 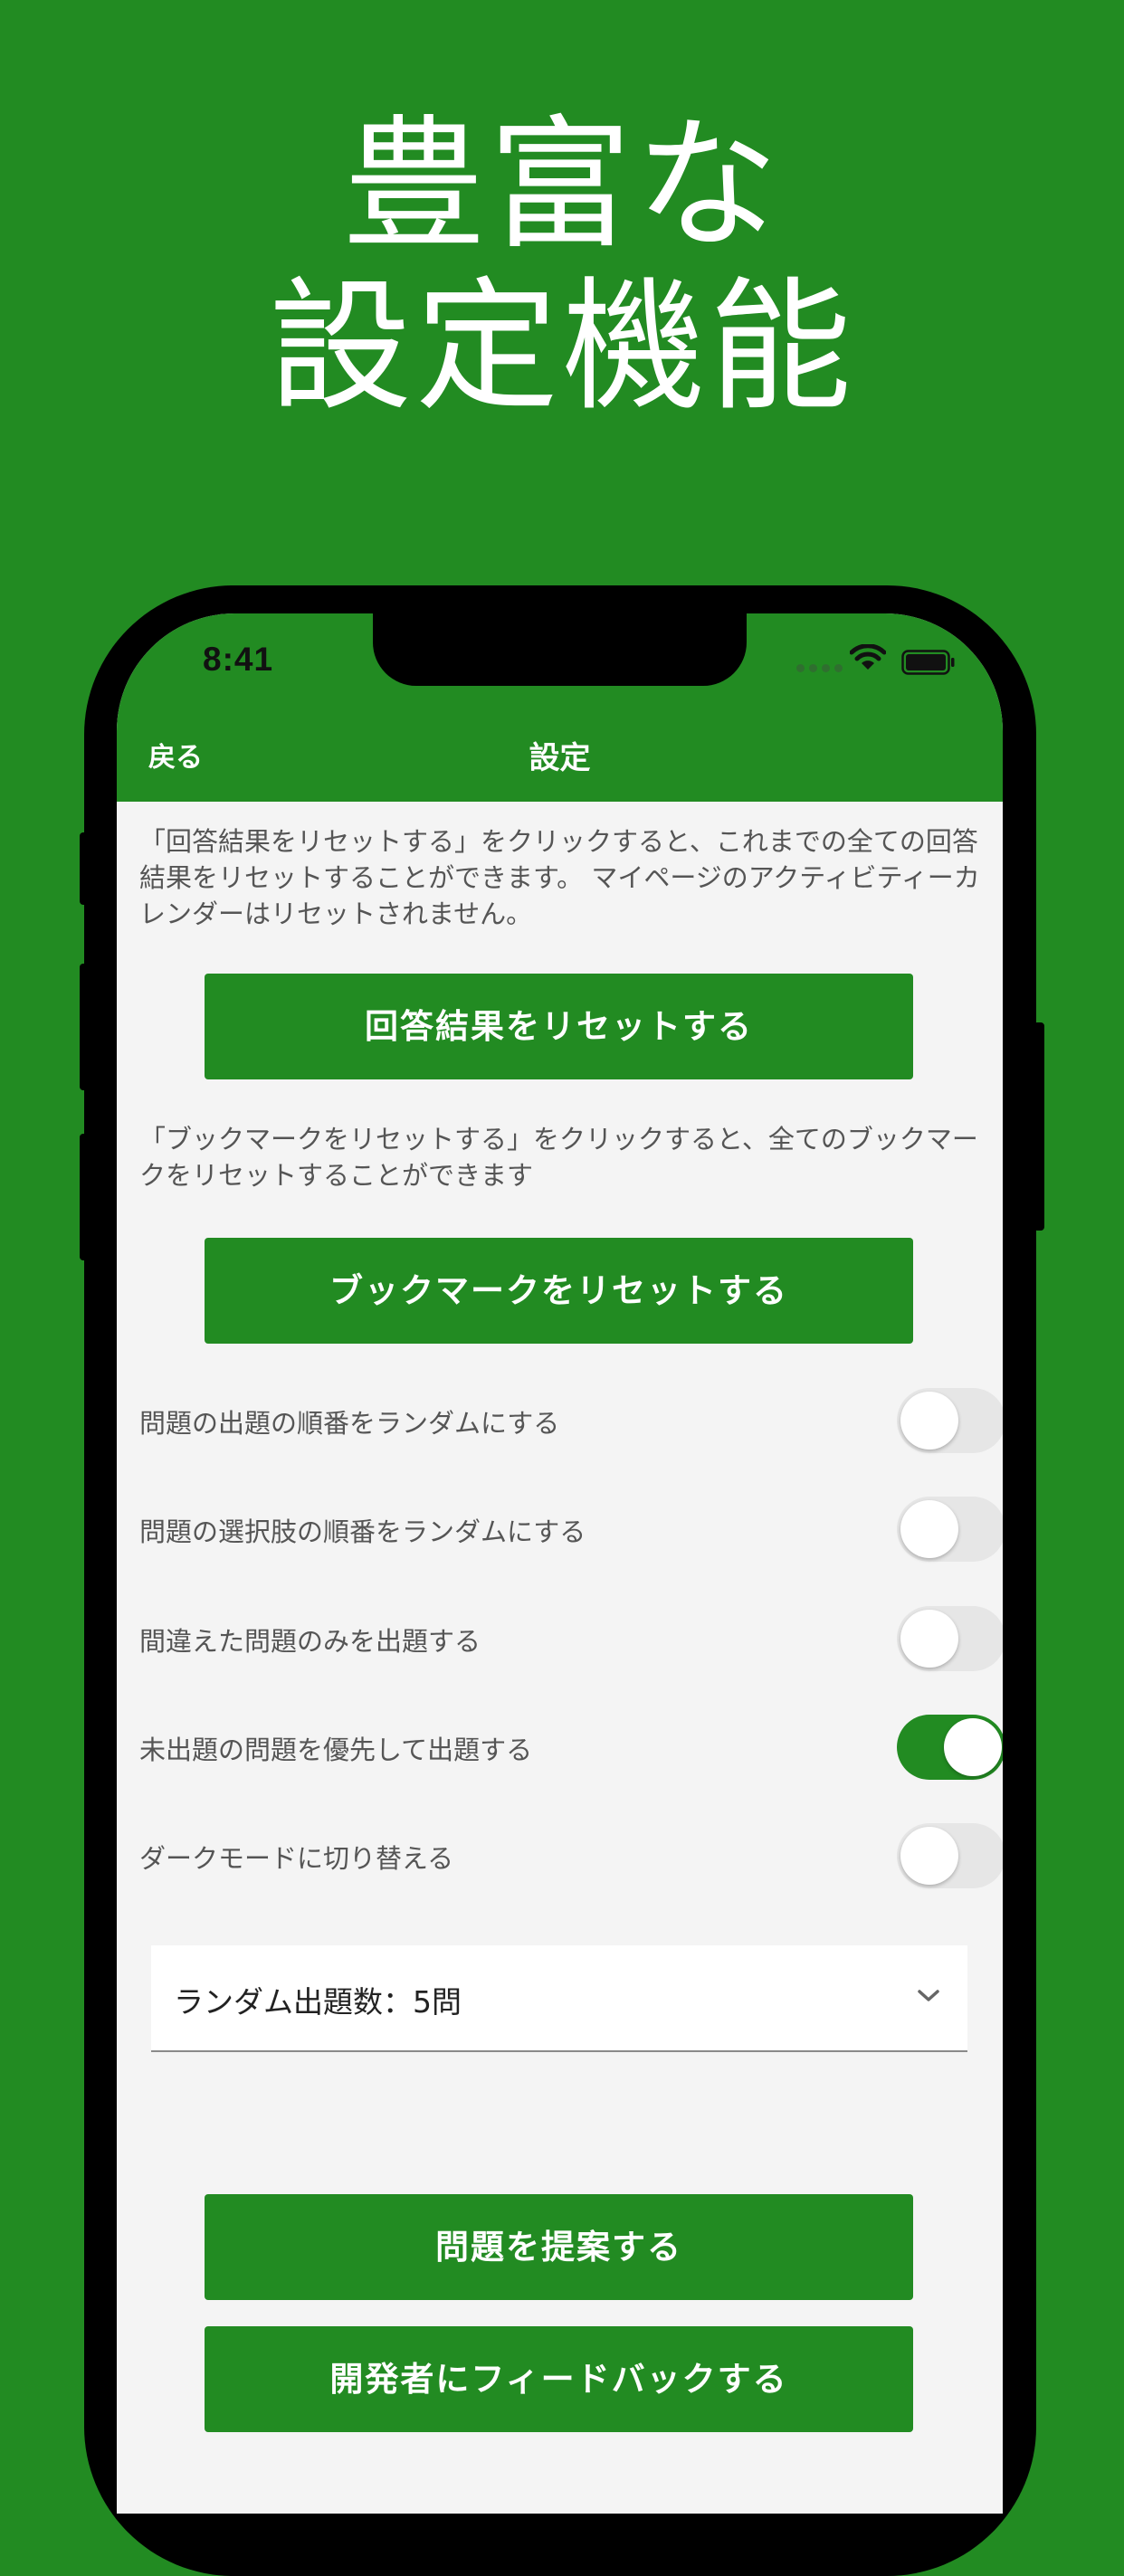 What do you see at coordinates (820, 668) in the screenshot?
I see `cellular-signal-icon` at bounding box center [820, 668].